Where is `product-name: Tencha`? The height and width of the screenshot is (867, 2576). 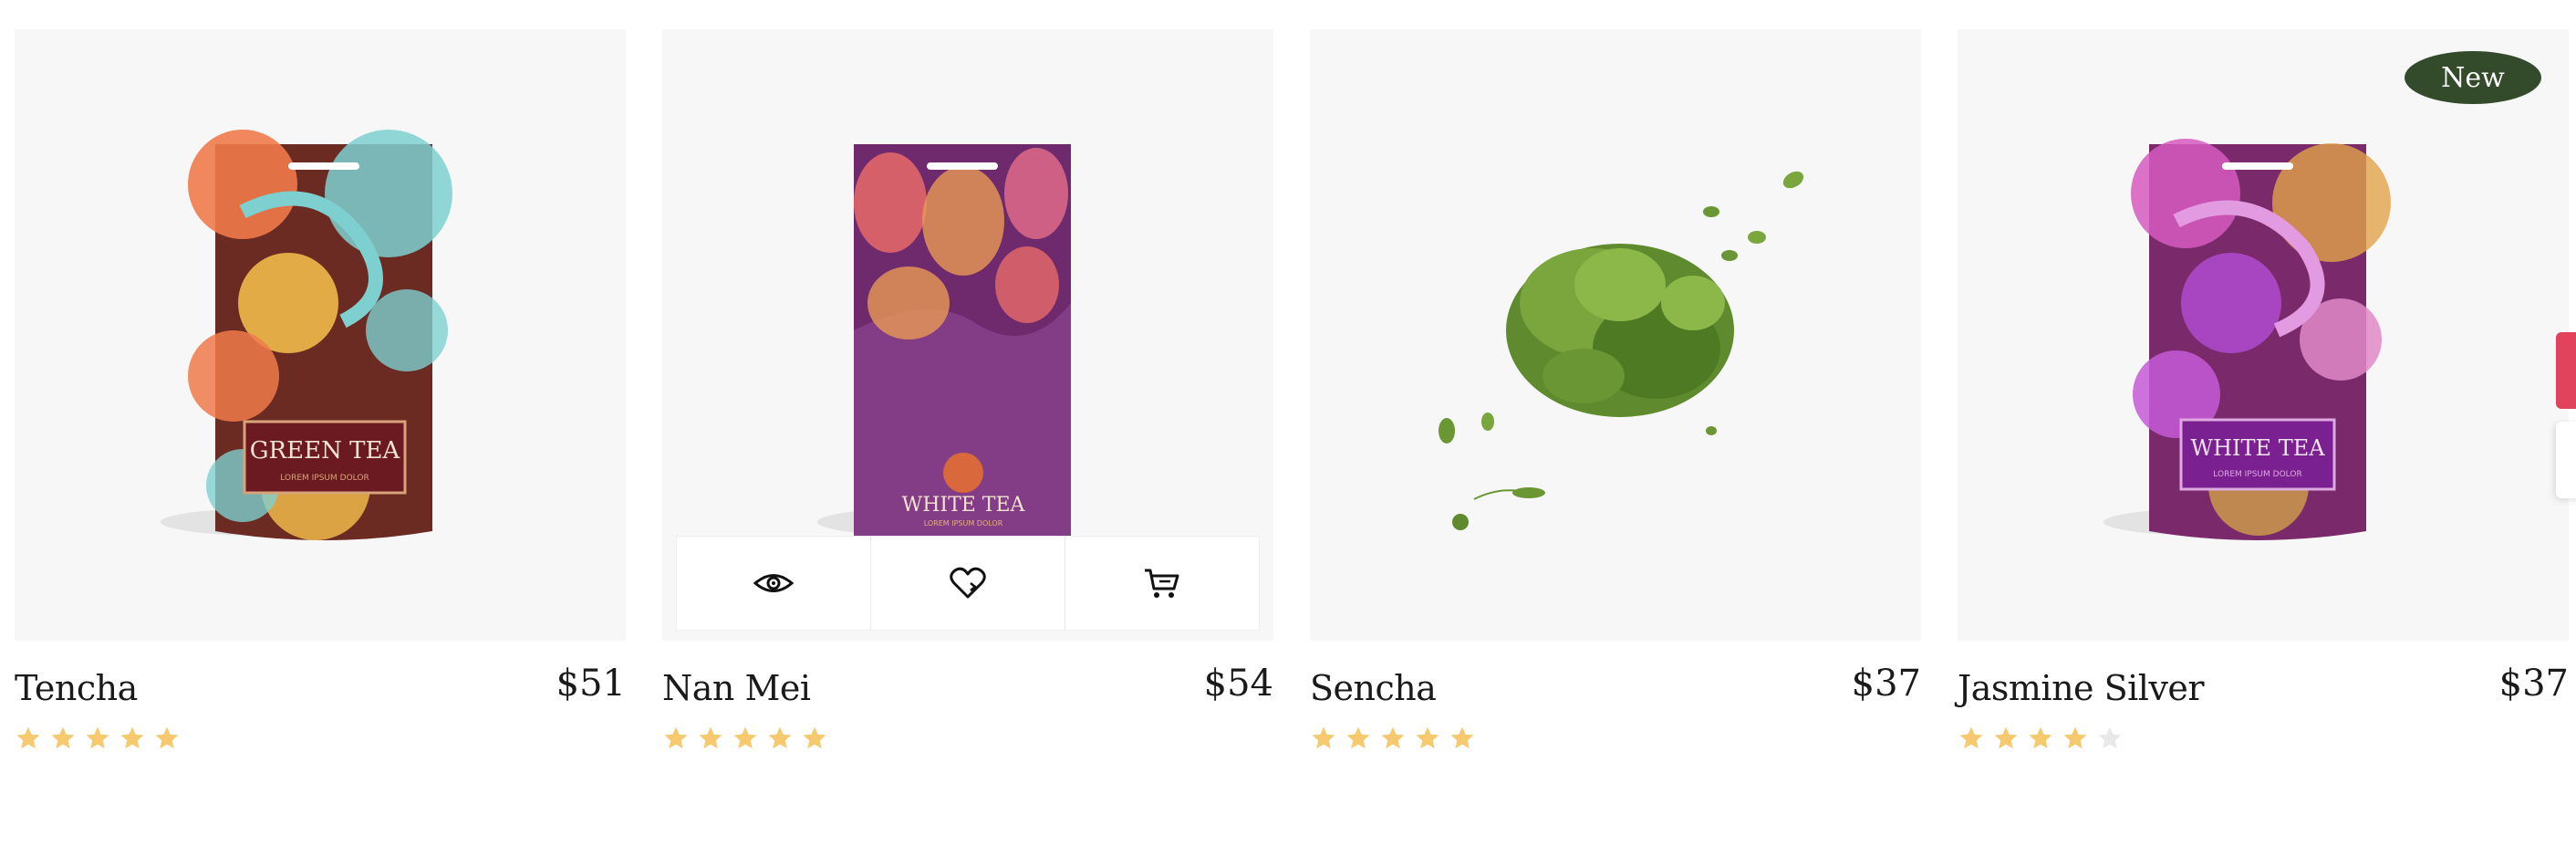
product-name: Tencha is located at coordinates (76, 688).